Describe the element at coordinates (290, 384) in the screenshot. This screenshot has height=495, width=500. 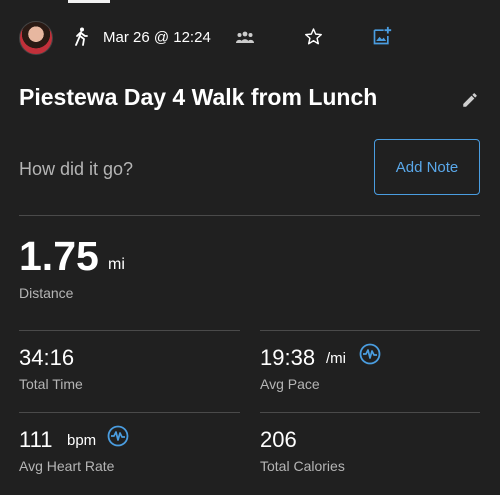
I see `avg-pace-label: Avg Pace` at that location.